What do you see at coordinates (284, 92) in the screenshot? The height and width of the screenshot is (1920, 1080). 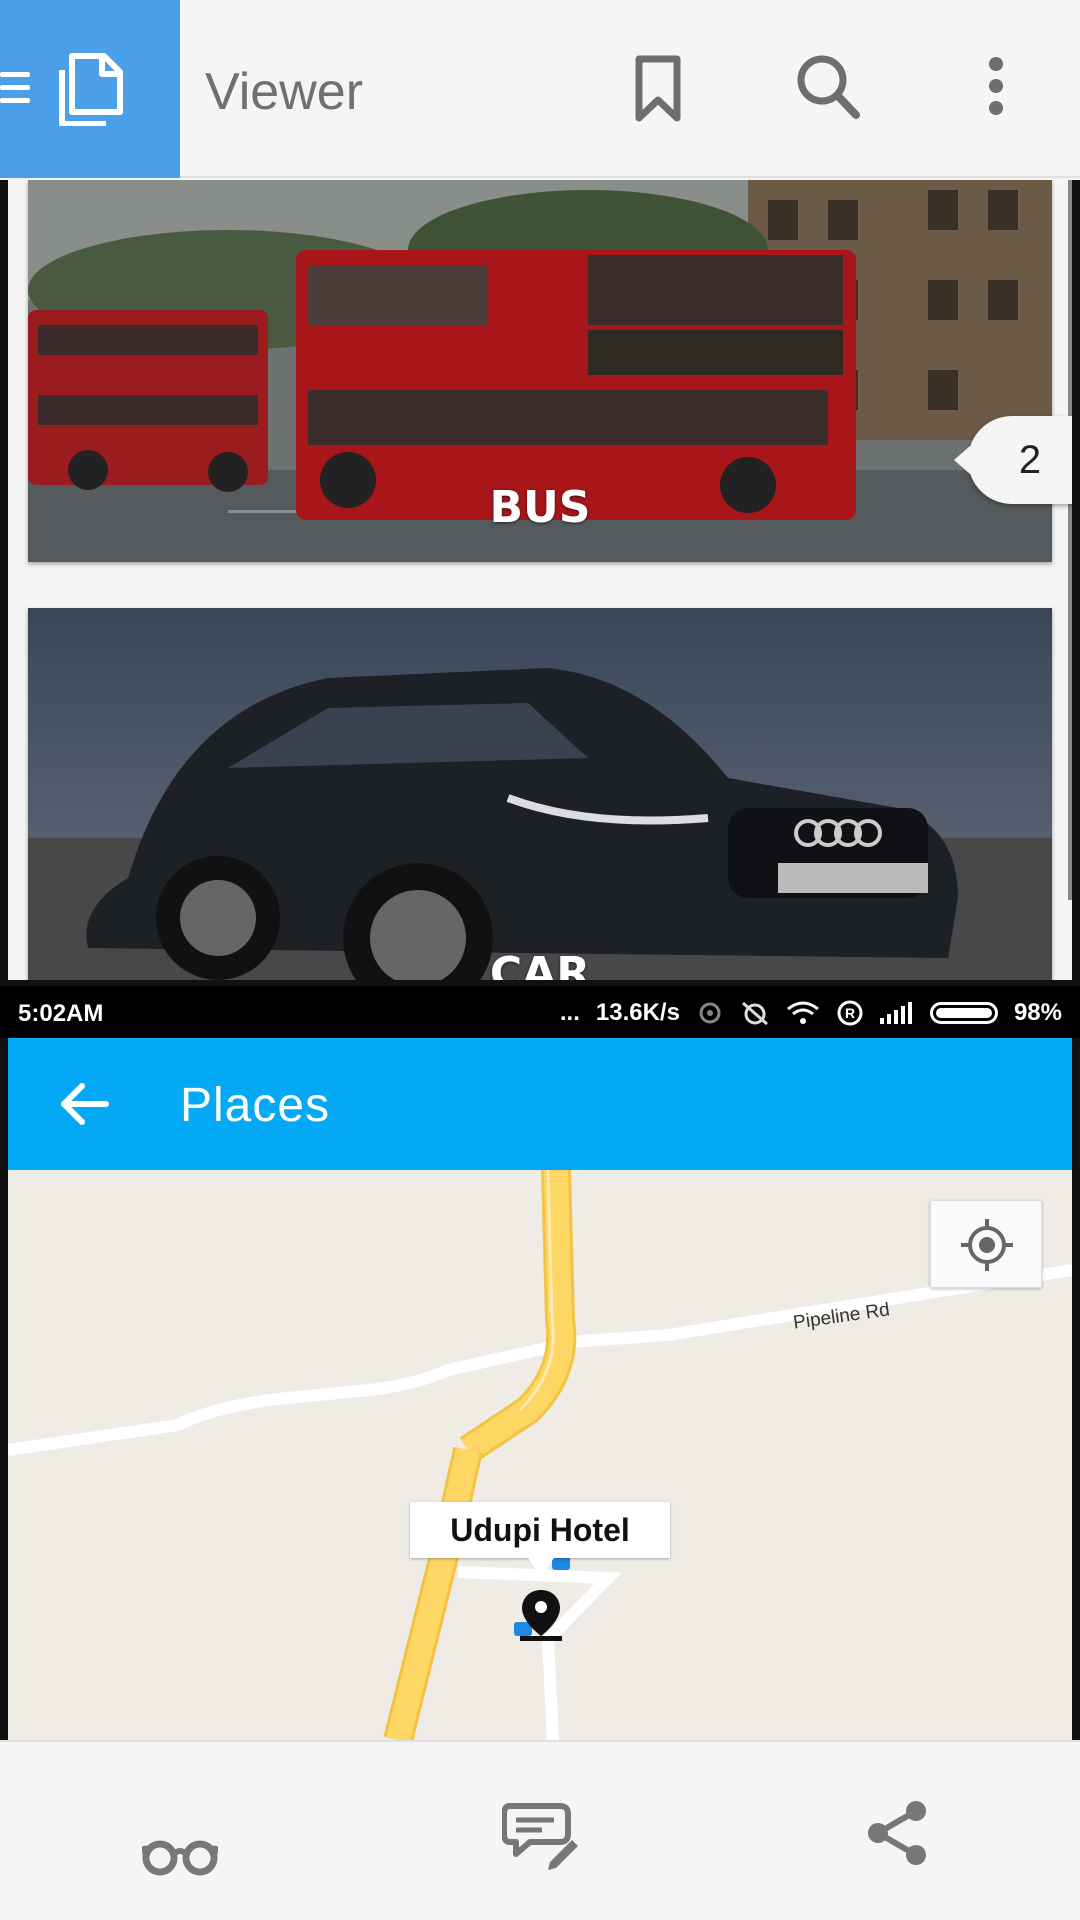 I see `viewer-title: Viewer` at bounding box center [284, 92].